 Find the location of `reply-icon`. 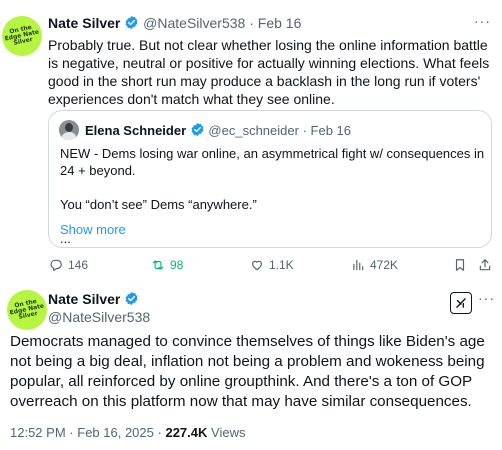

reply-icon is located at coordinates (56, 265).